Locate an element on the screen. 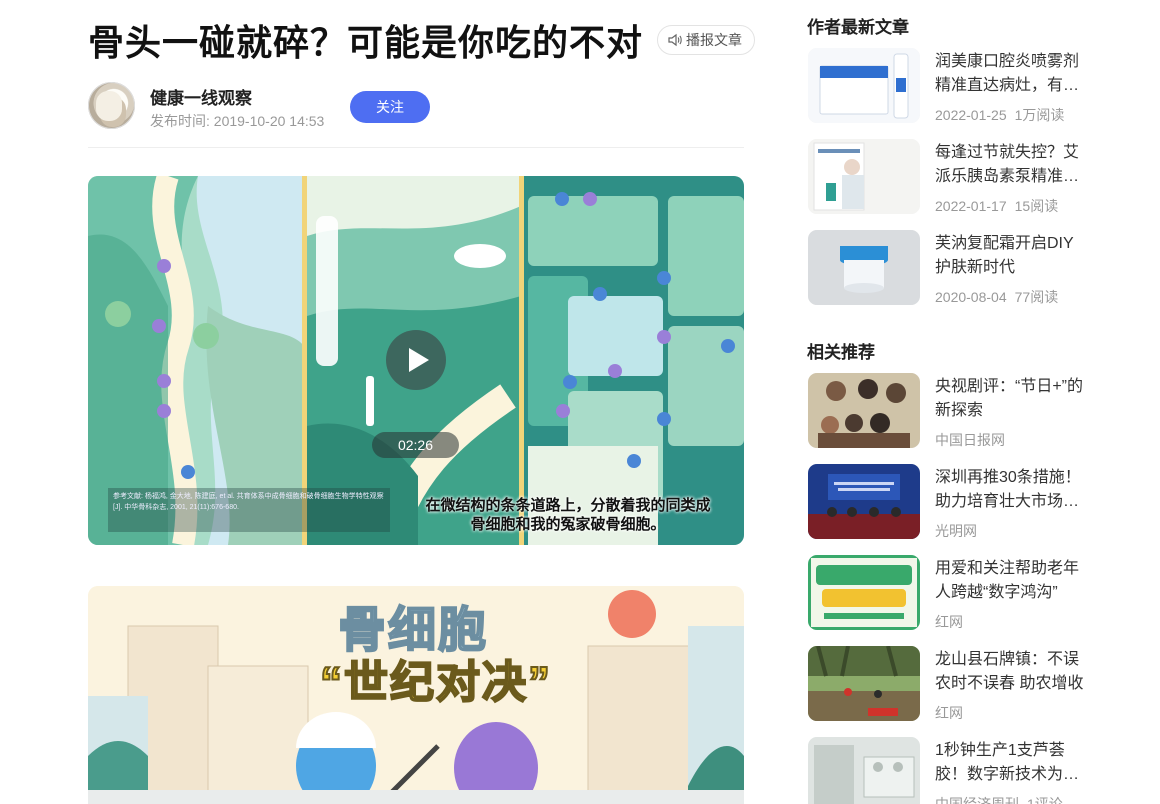  latest-article-card: 每逢过节就失控？艾派乐胰岛素泵精准控糖 2022-01-17 15阅读 is located at coordinates (952, 177).